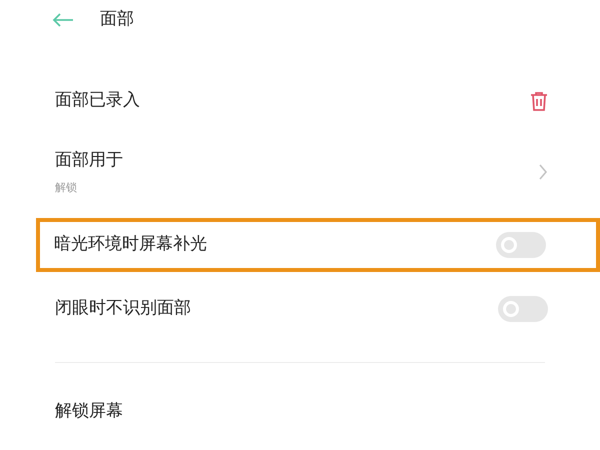 Image resolution: width=600 pixels, height=450 pixels. I want to click on setting-label: 闭眼时不识别面部, so click(123, 308).